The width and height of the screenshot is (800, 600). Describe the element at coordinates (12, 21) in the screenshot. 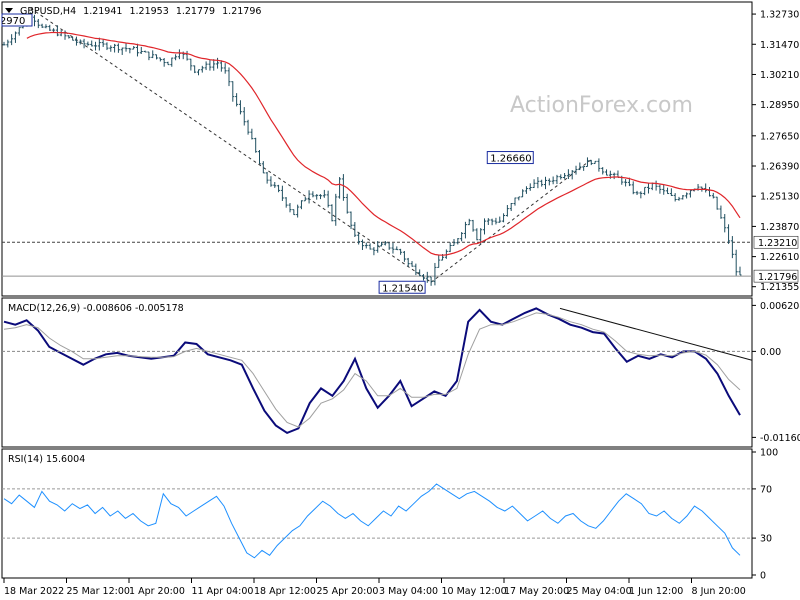

I see `annotation-label: 1.32970` at that location.